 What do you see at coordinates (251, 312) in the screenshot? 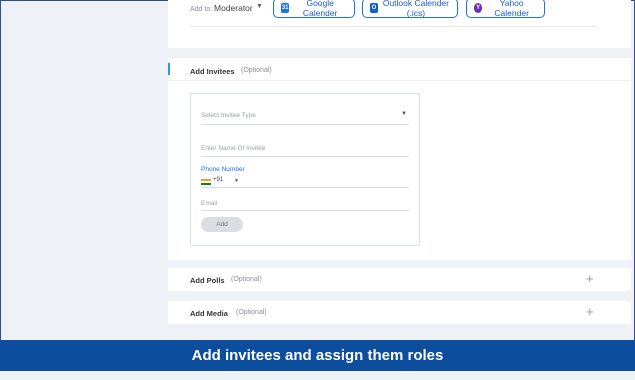
I see `media-optional: (Optional)` at bounding box center [251, 312].